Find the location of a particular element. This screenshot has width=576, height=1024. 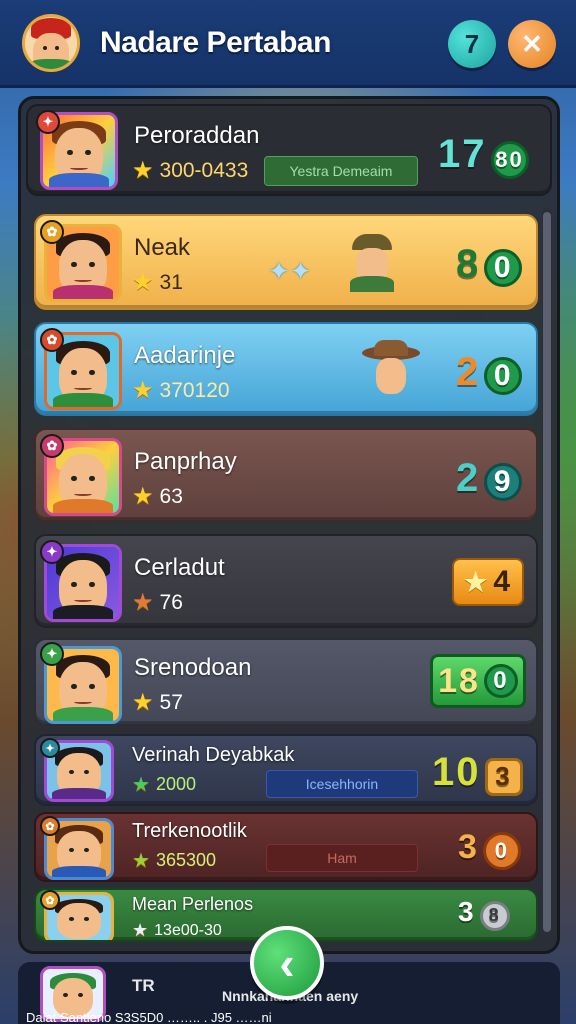

row-name: Srenodoan is located at coordinates (193, 667).